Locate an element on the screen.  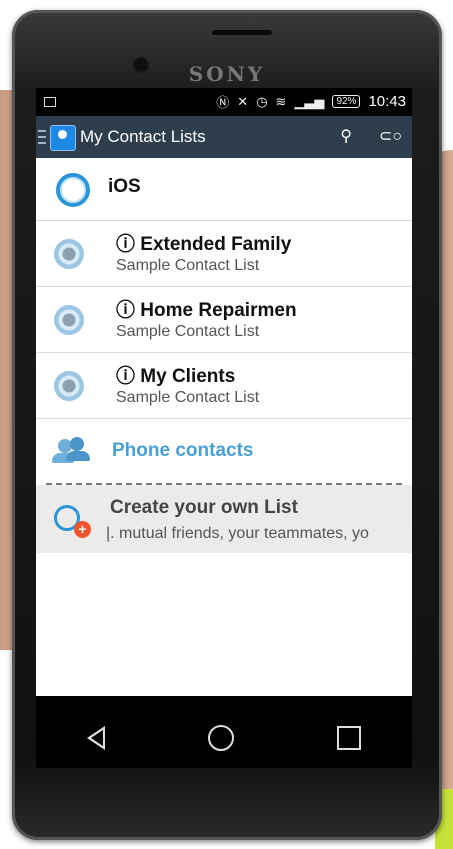
page-title: My Contact Lists is located at coordinates (143, 136).